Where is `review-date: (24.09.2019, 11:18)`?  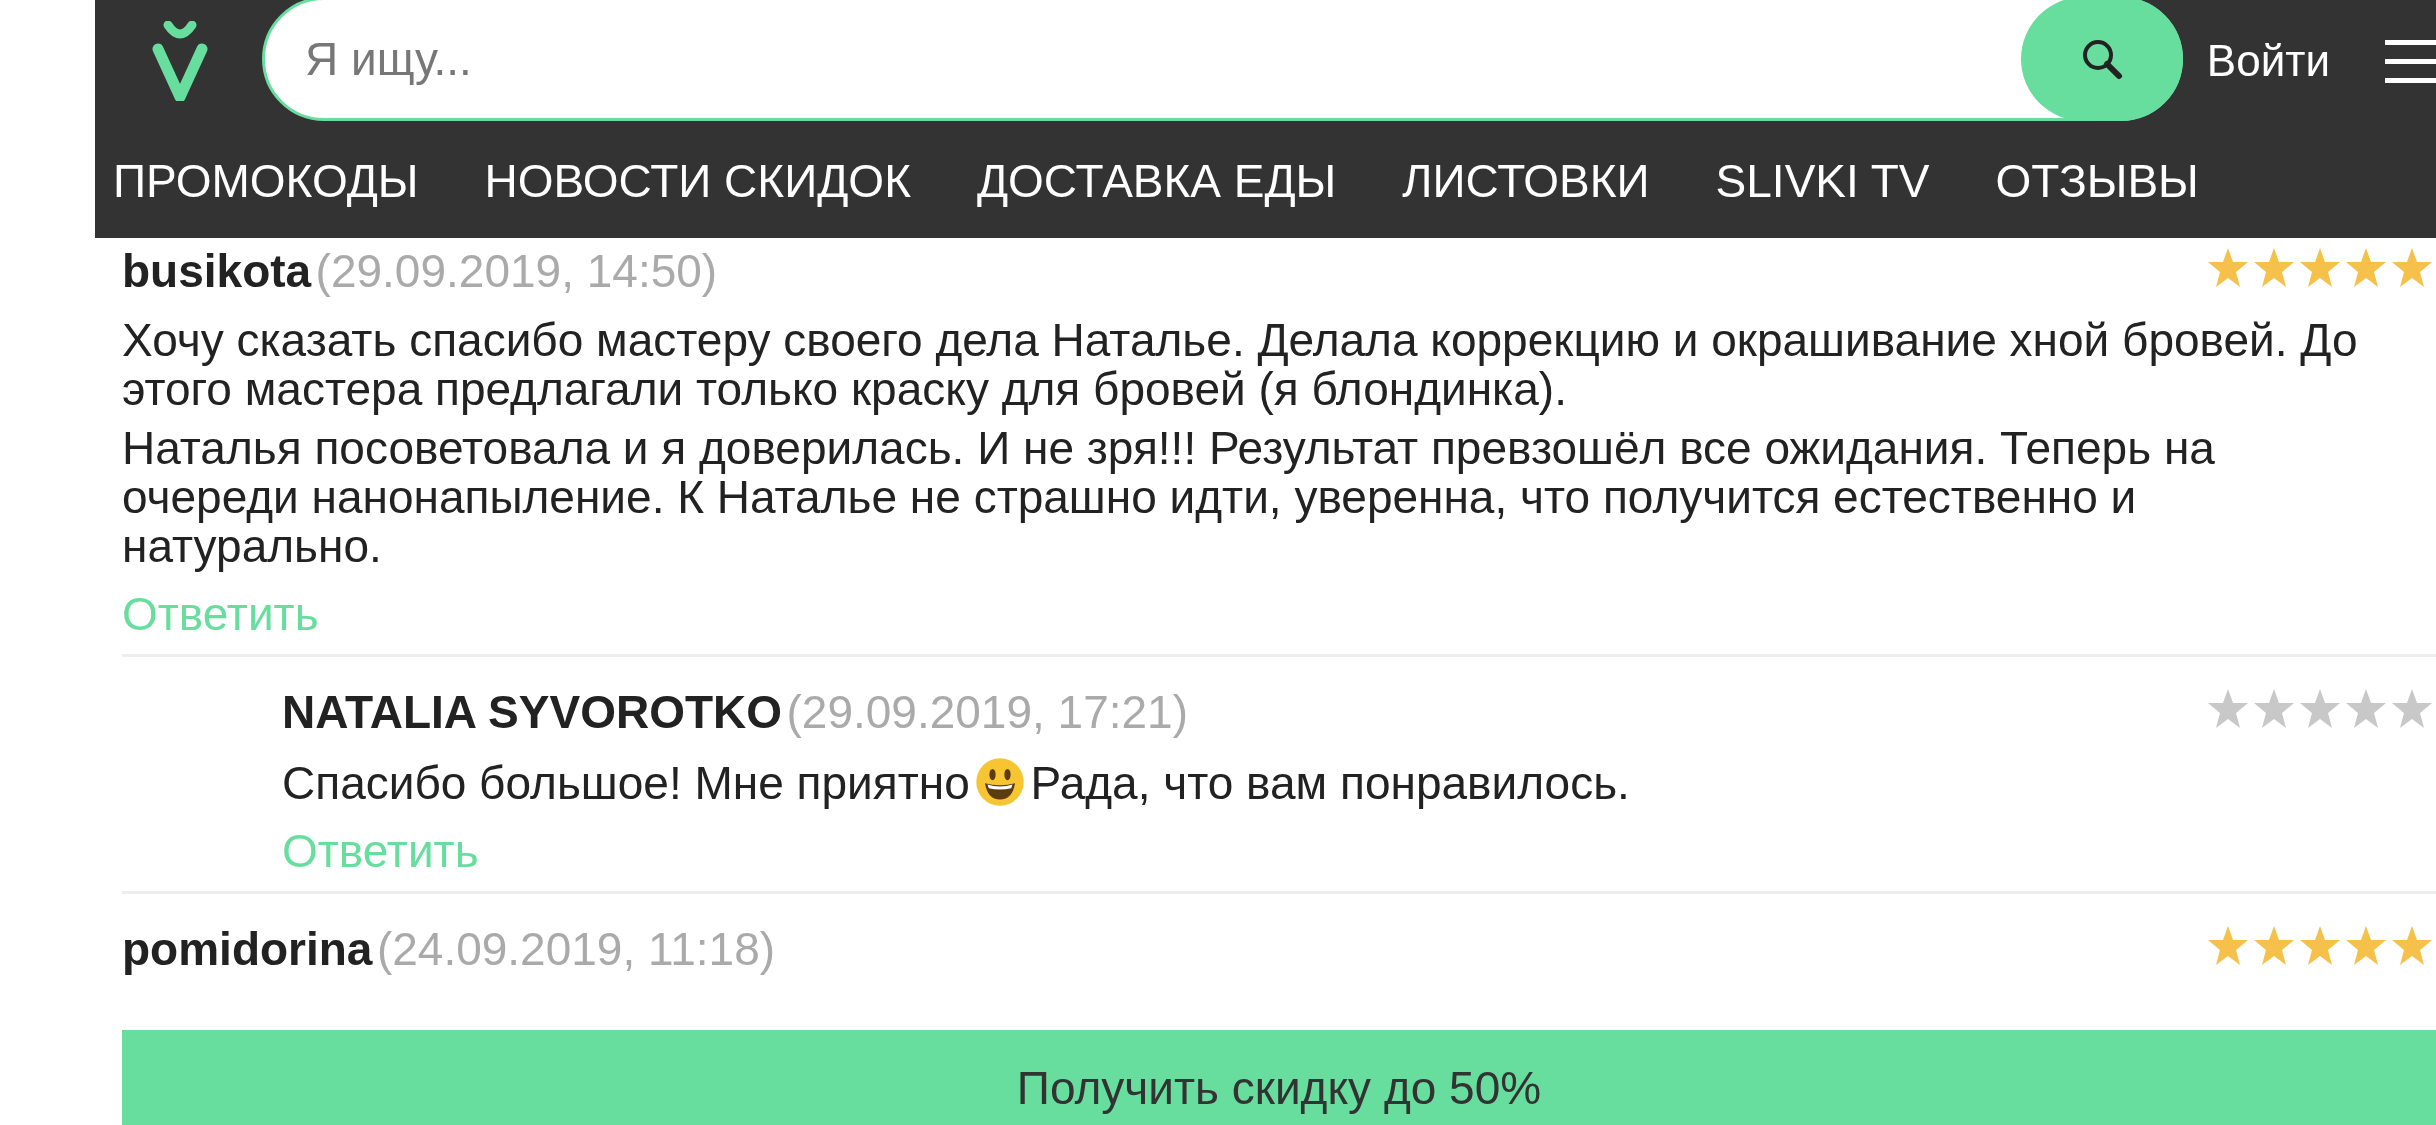
review-date: (24.09.2019, 11:18) is located at coordinates (576, 949).